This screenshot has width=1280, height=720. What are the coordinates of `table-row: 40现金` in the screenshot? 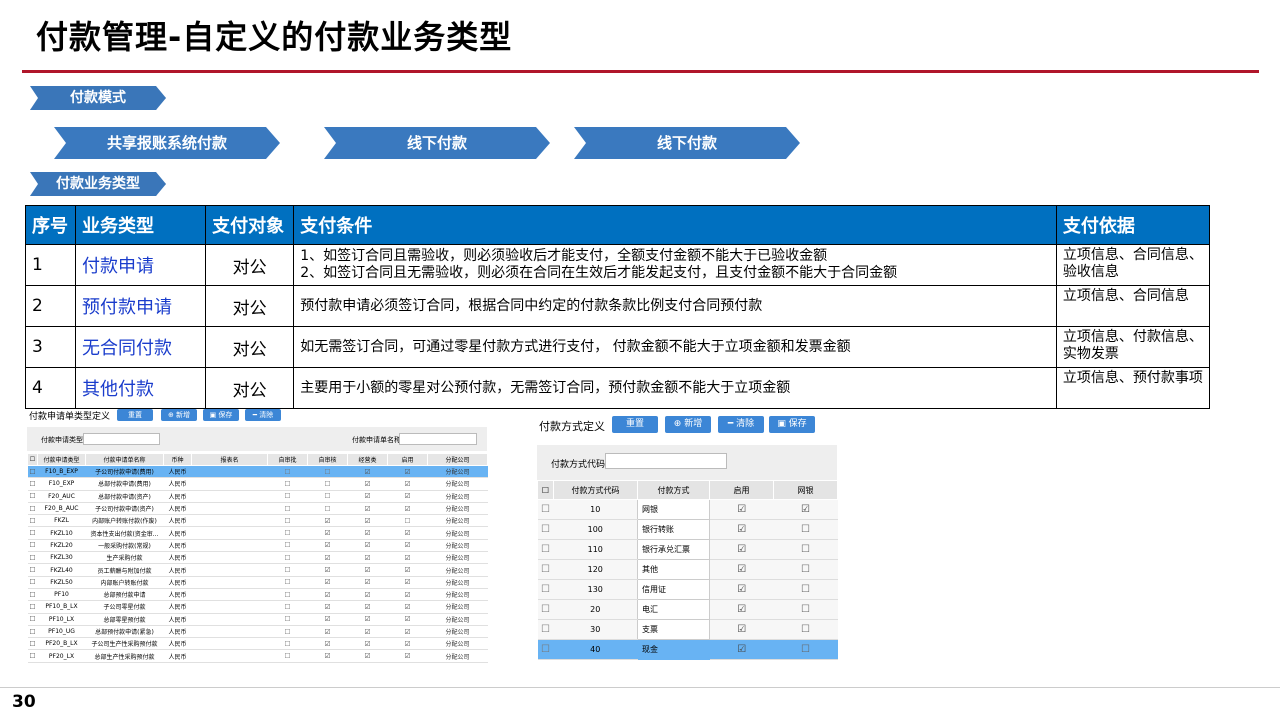 It's located at (687, 649).